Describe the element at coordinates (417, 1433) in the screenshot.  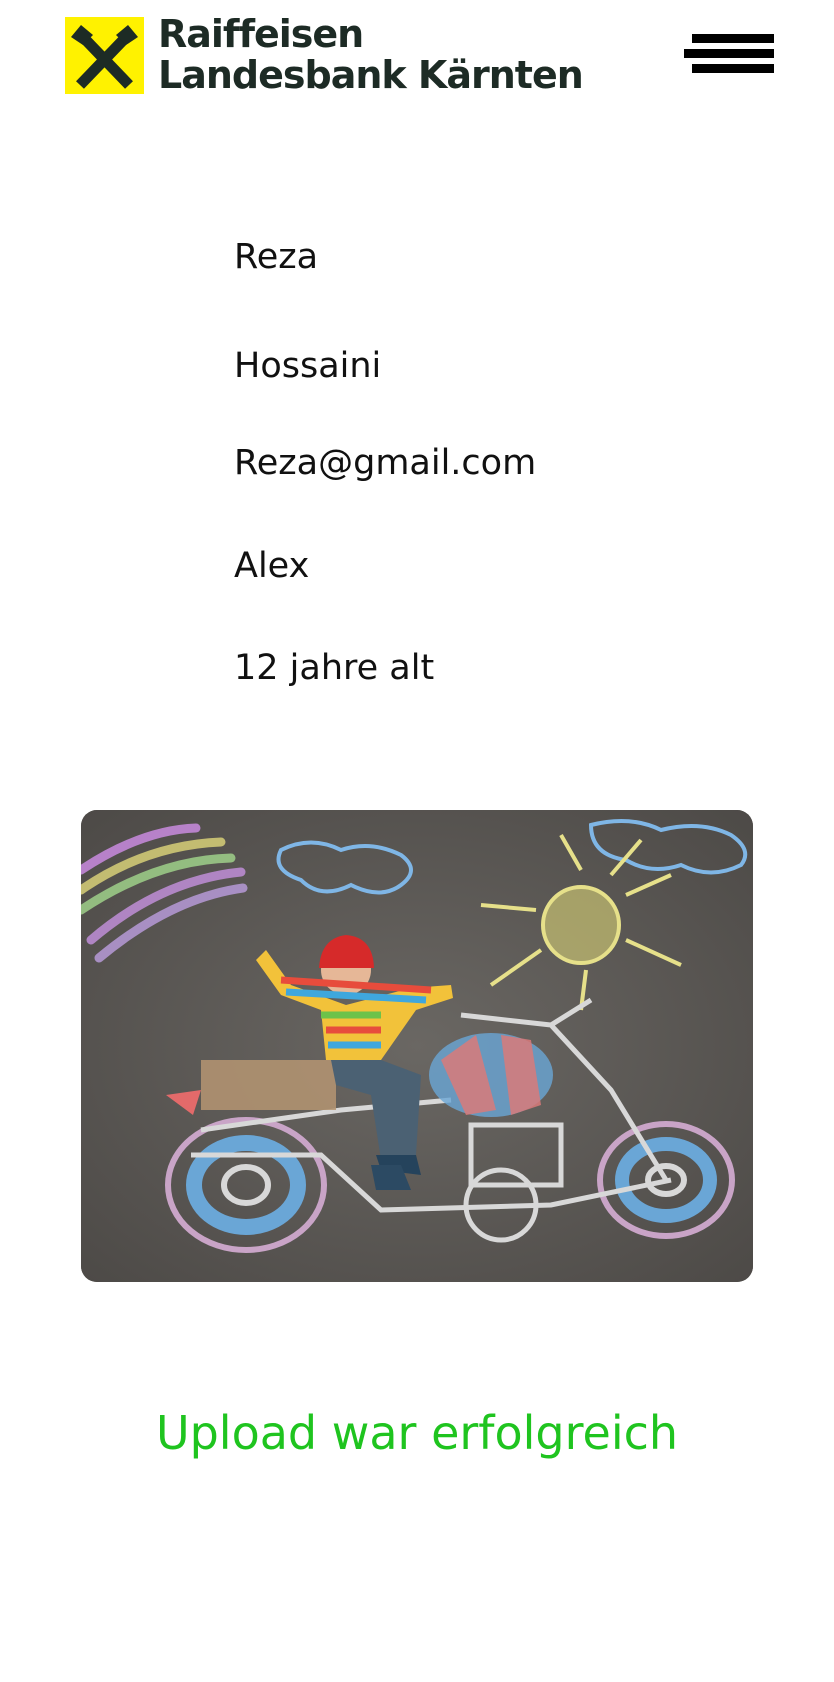
I see `upload-success-message: Upload war erfolgreich` at that location.